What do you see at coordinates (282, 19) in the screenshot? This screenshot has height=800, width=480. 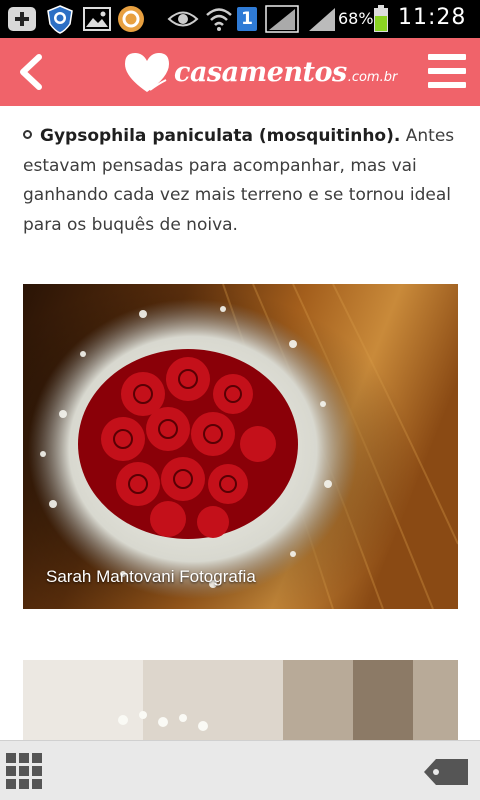 I see `signal-icon` at bounding box center [282, 19].